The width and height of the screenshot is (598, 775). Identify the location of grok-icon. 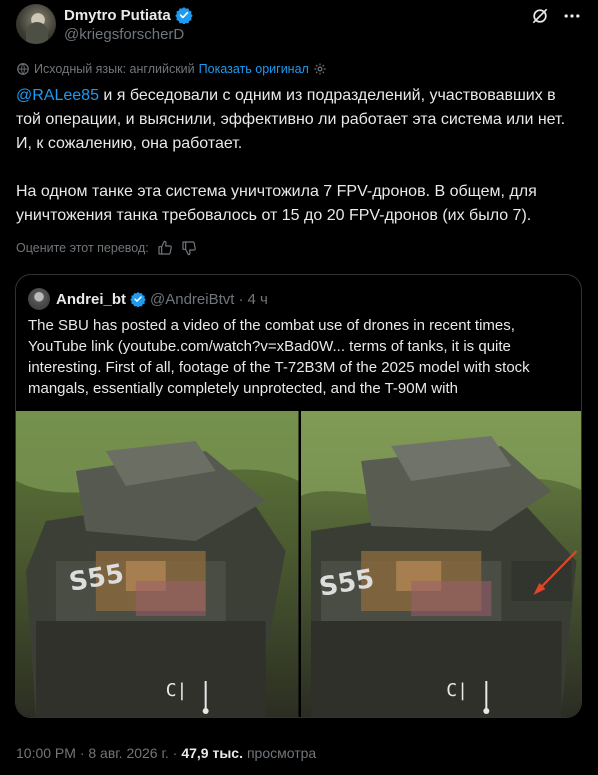
(540, 16).